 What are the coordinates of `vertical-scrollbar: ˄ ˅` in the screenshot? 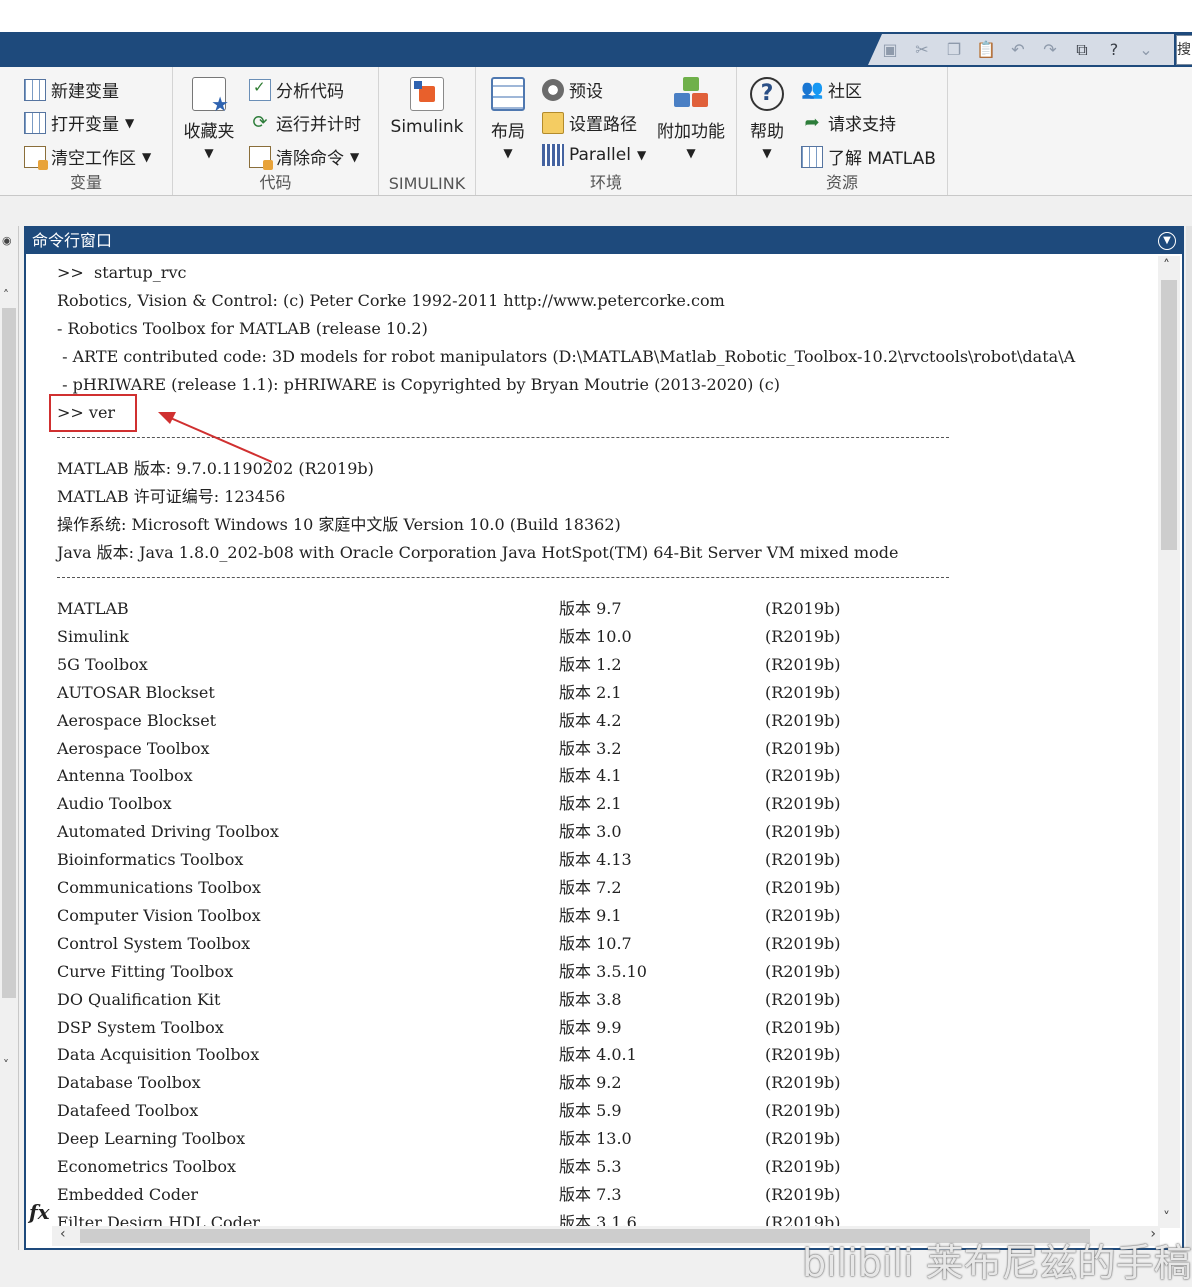 It's located at (1169, 742).